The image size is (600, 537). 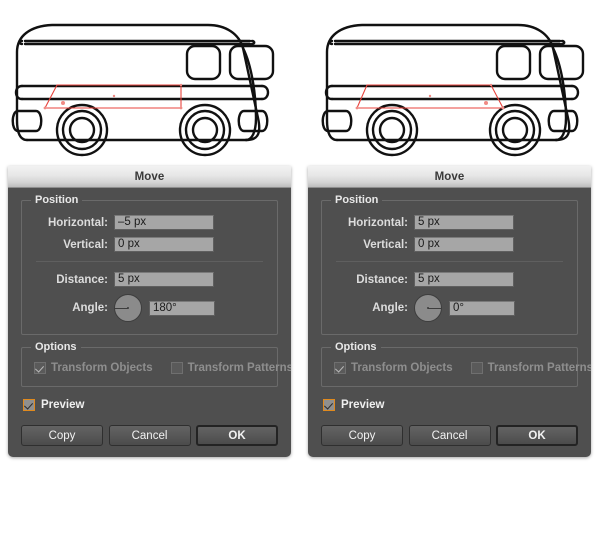 I want to click on van-vector-right, so click(x=453, y=90).